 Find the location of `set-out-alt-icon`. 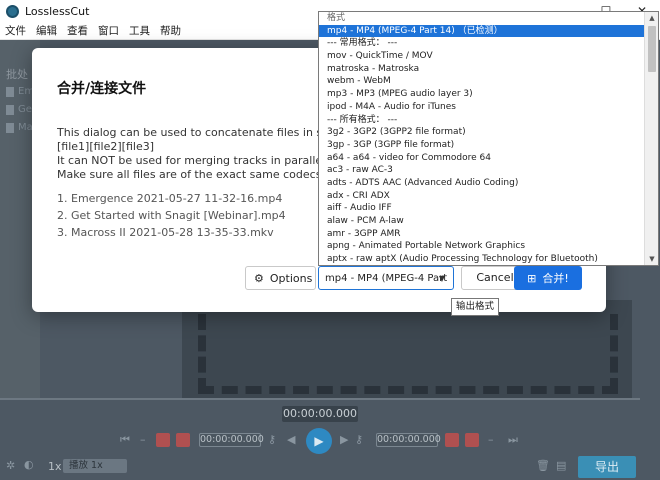

set-out-alt-icon is located at coordinates (472, 440).